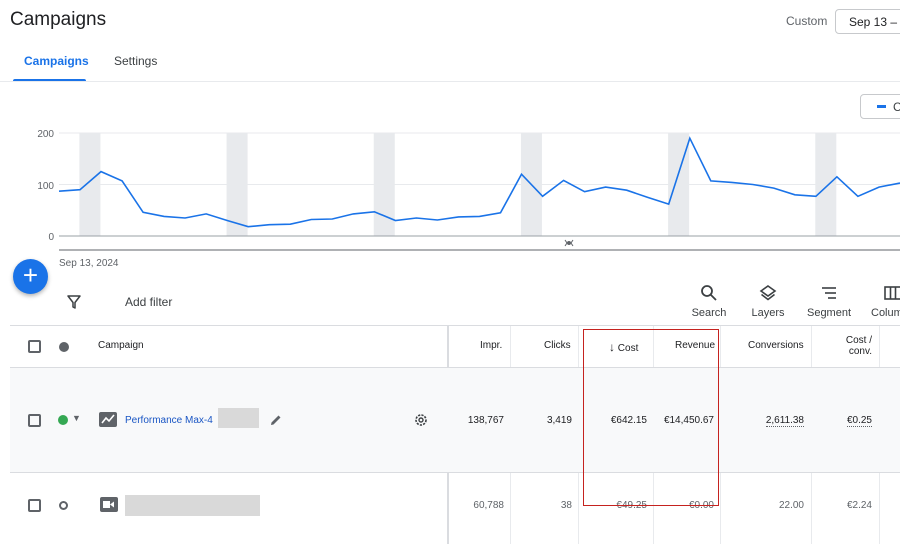 The height and width of the screenshot is (544, 900). Describe the element at coordinates (709, 313) in the screenshot. I see `search-tool-label: Search` at that location.